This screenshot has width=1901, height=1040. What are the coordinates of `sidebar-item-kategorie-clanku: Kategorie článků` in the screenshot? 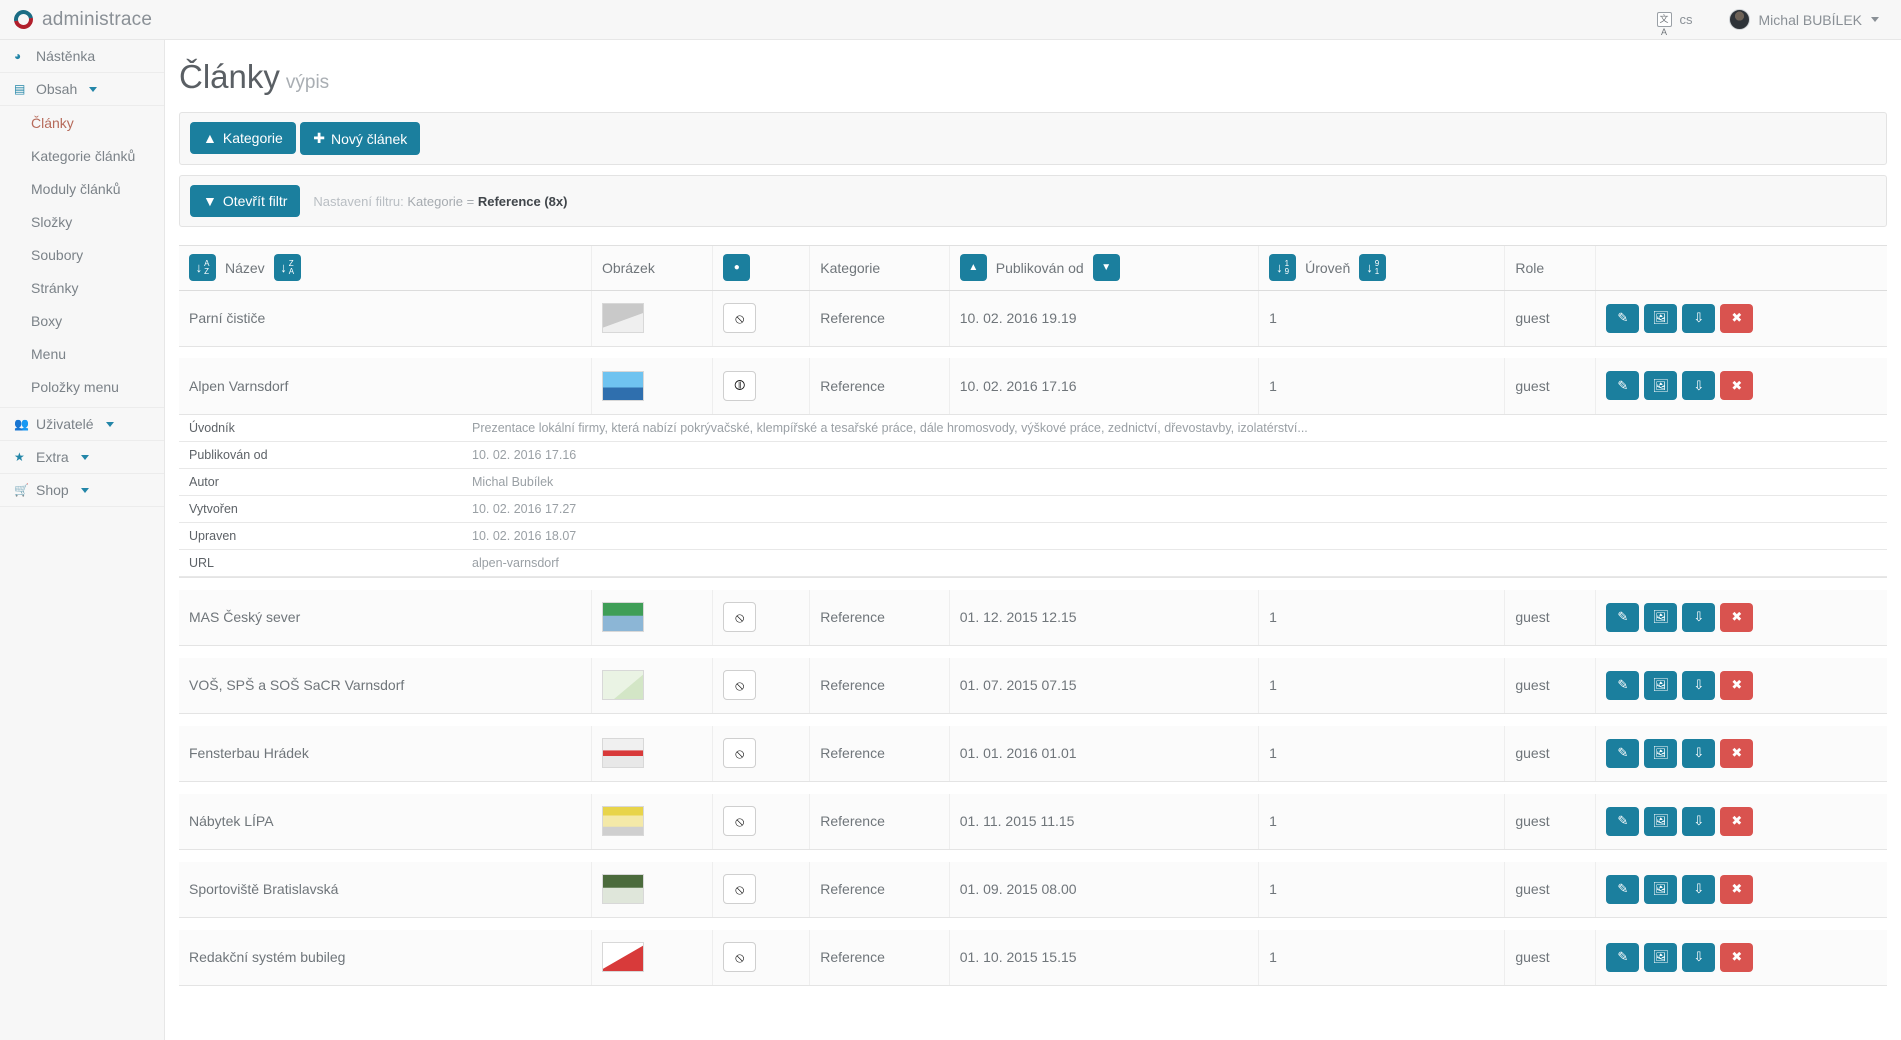 It's located at (82, 155).